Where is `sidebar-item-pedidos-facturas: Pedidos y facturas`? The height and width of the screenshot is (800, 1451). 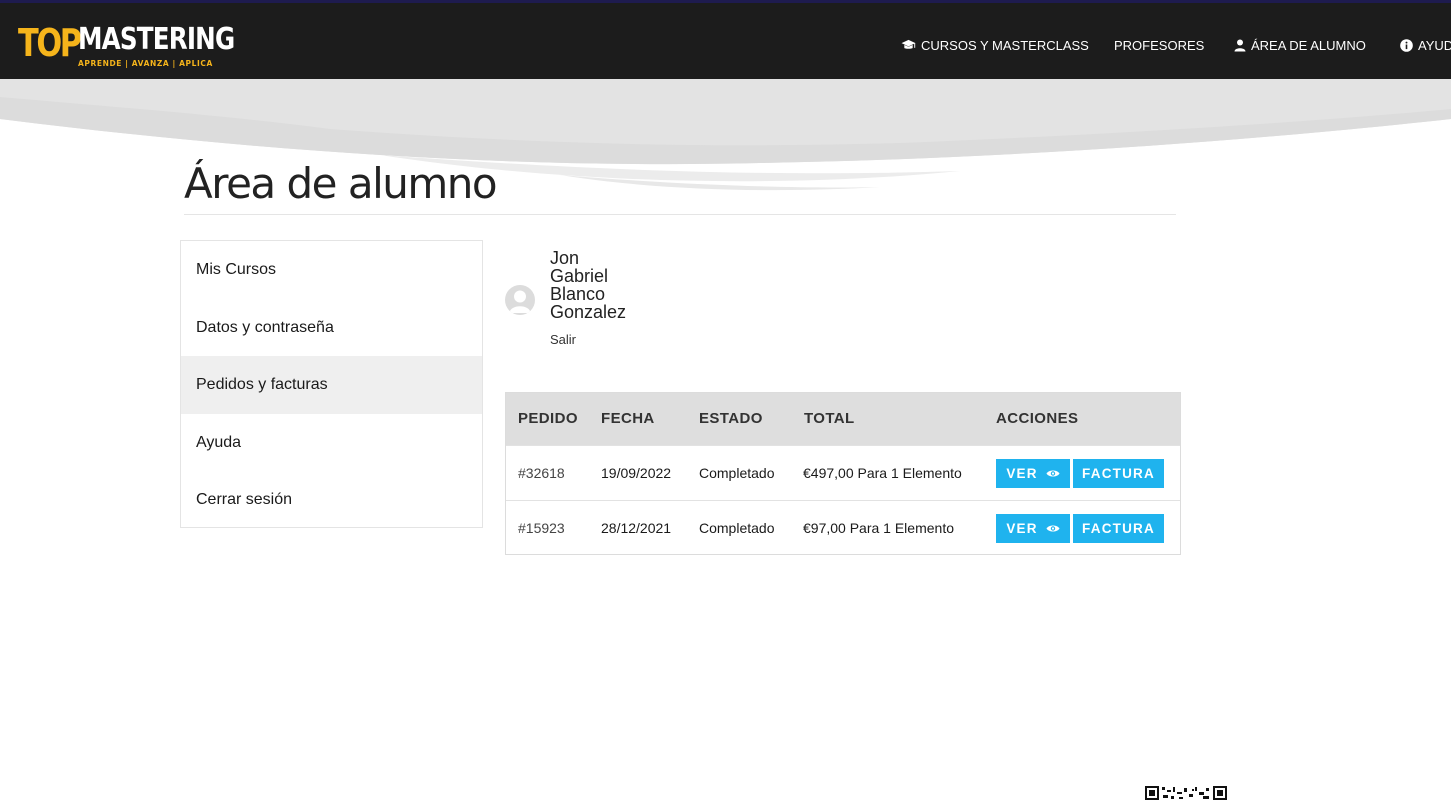 sidebar-item-pedidos-facturas: Pedidos y facturas is located at coordinates (331, 385).